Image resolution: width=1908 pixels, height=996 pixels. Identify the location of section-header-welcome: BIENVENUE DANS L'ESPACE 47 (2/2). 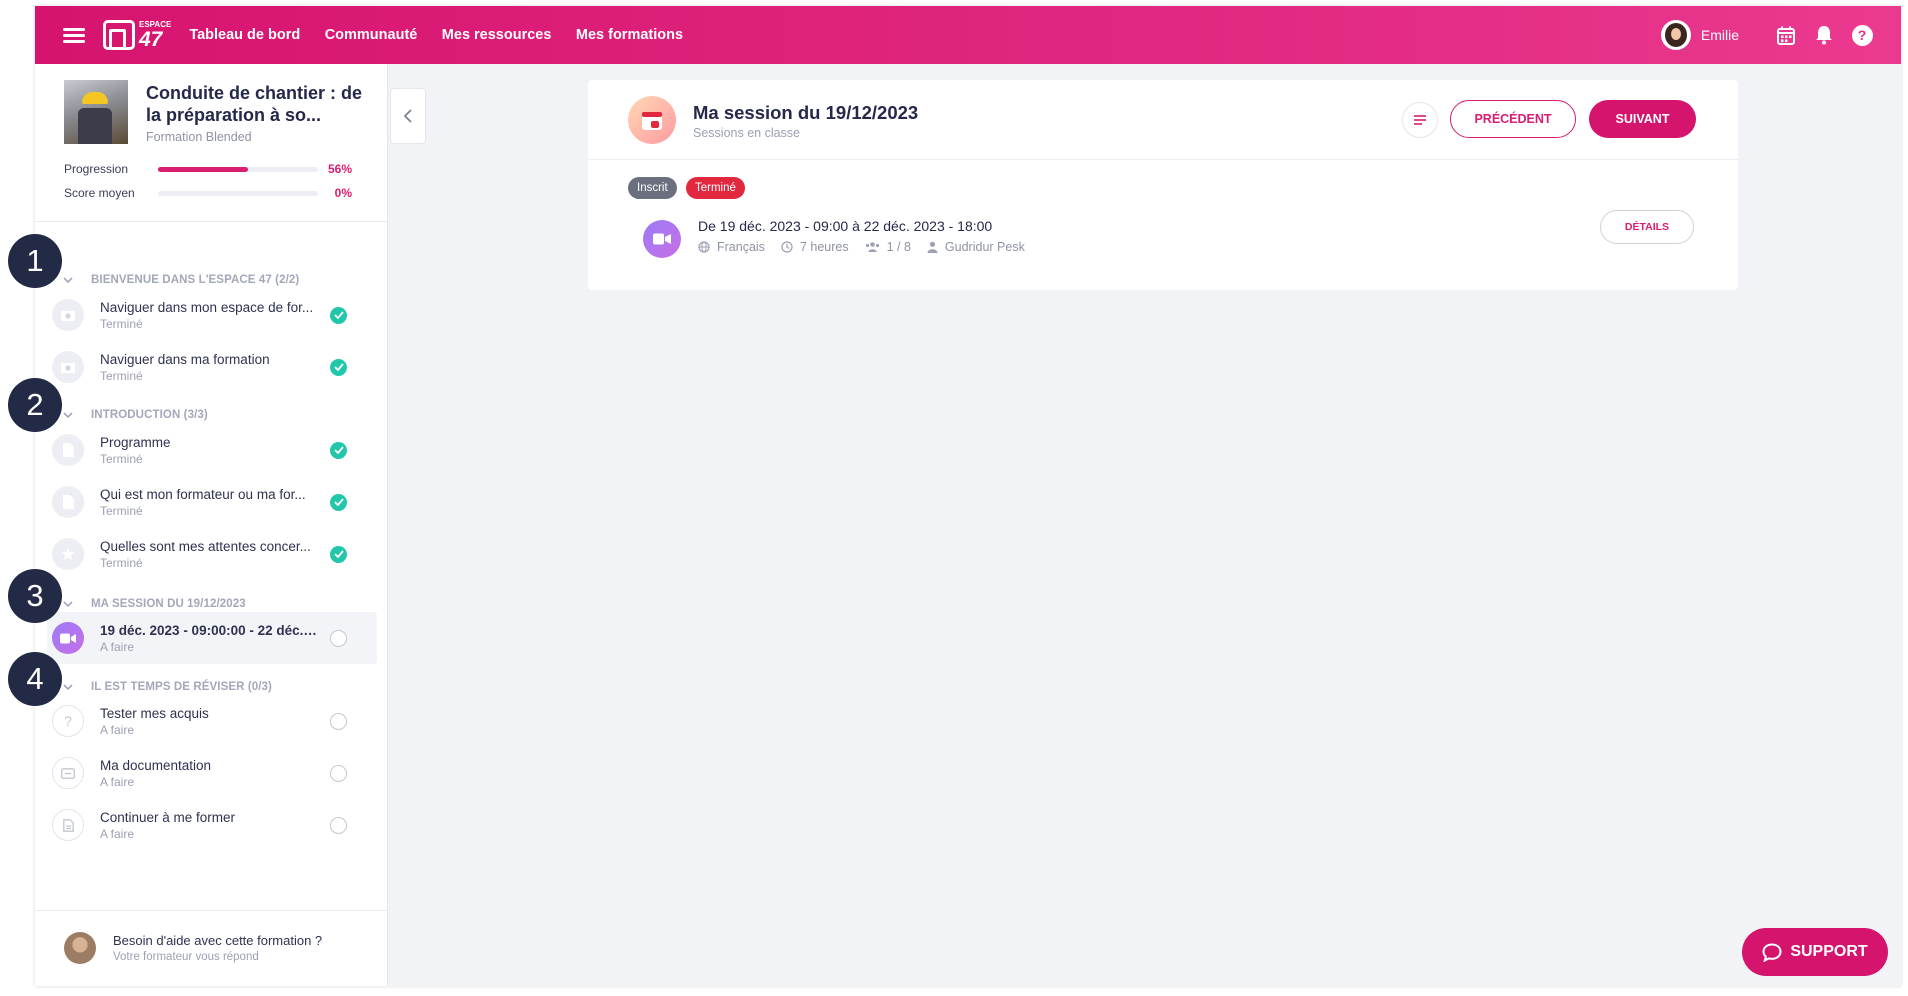
(181, 280).